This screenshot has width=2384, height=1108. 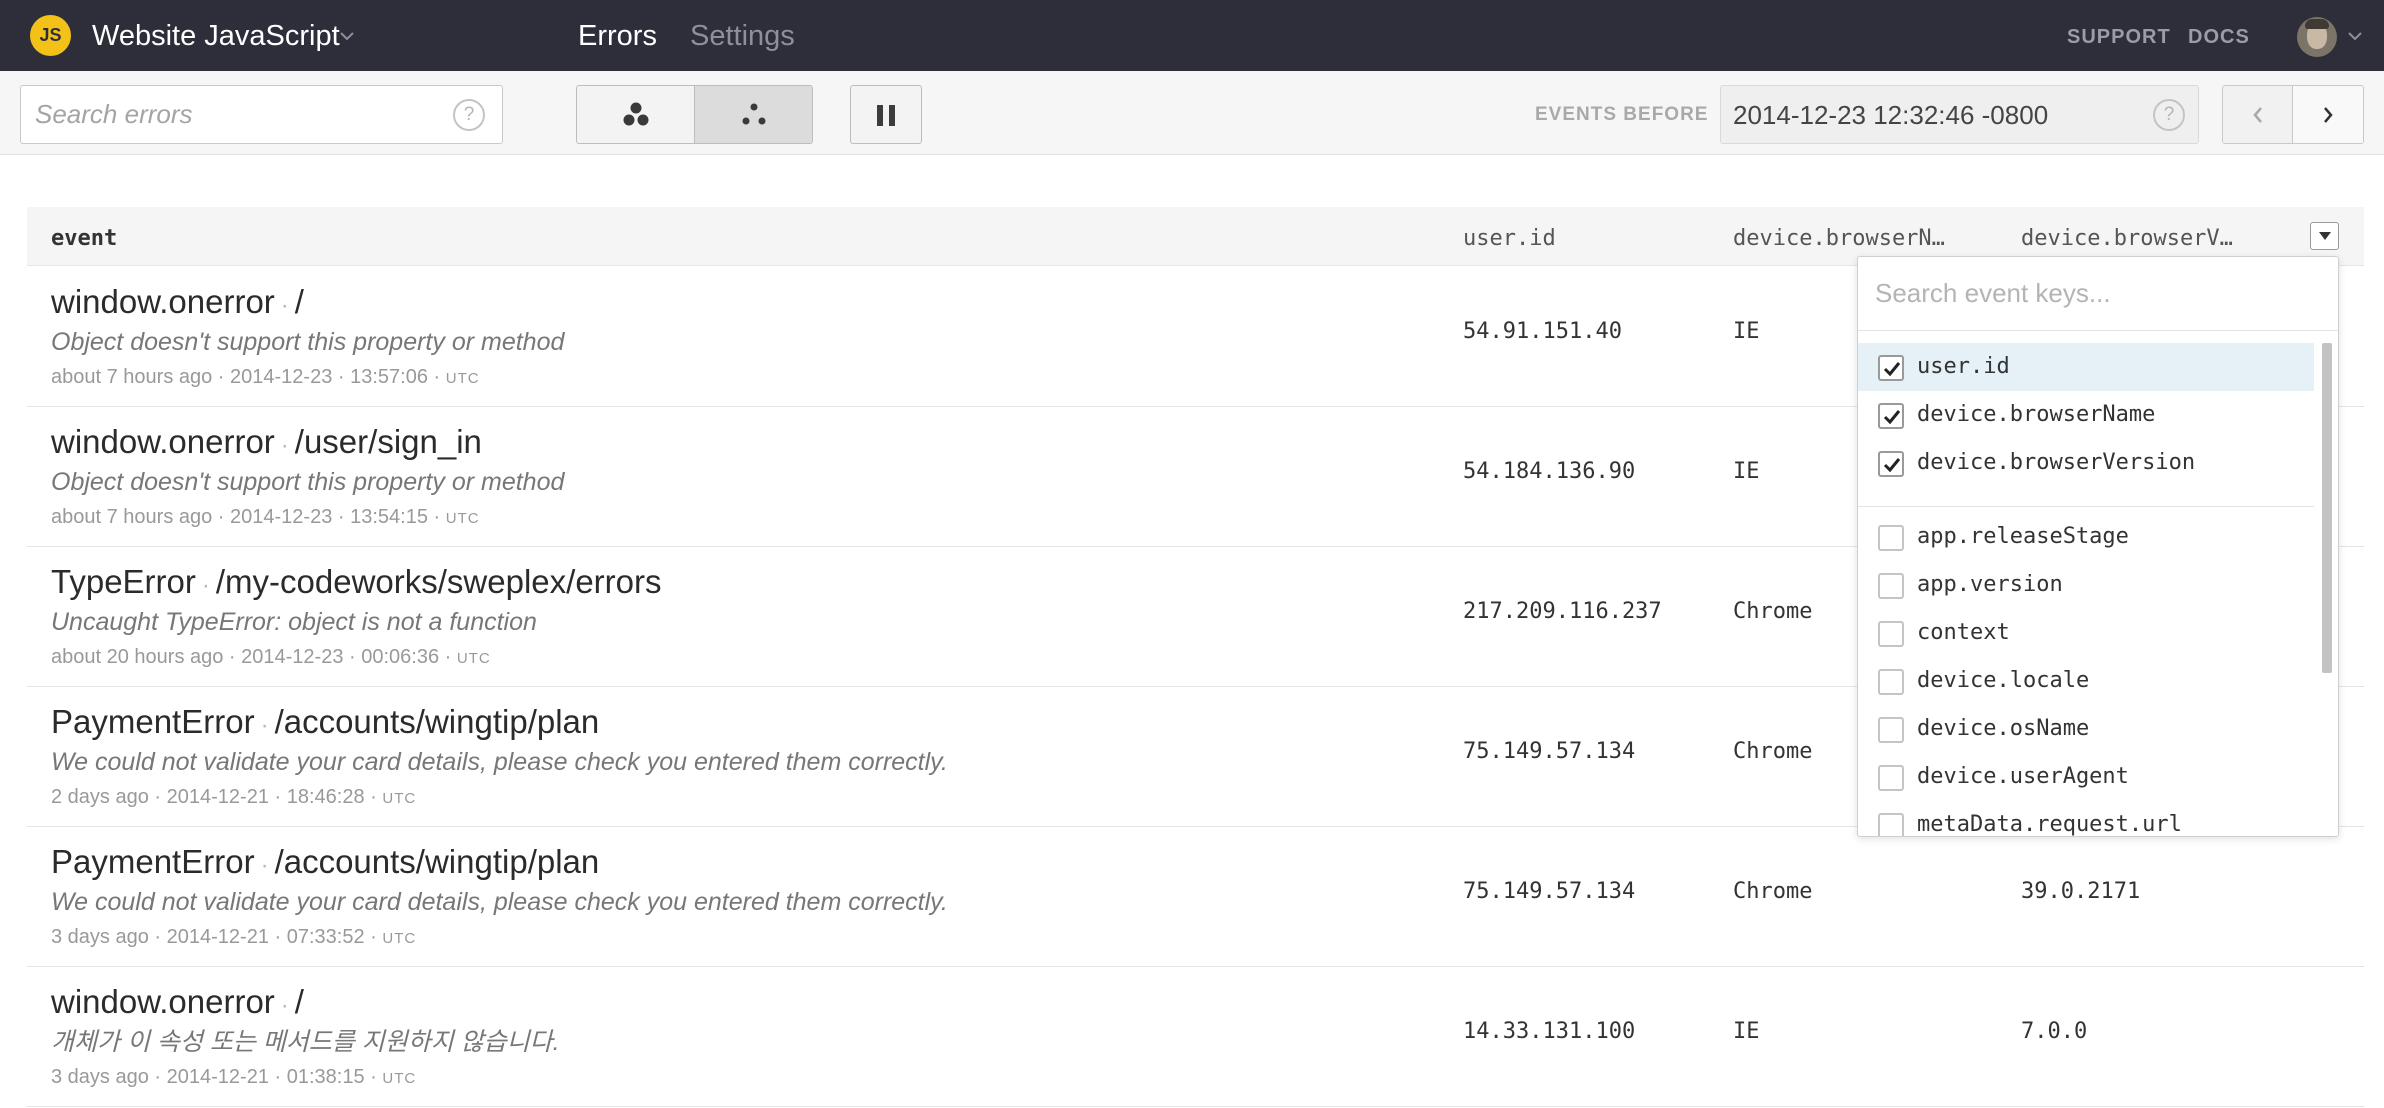 What do you see at coordinates (132, 517) in the screenshot?
I see `relative-time: about 7 hours ago` at bounding box center [132, 517].